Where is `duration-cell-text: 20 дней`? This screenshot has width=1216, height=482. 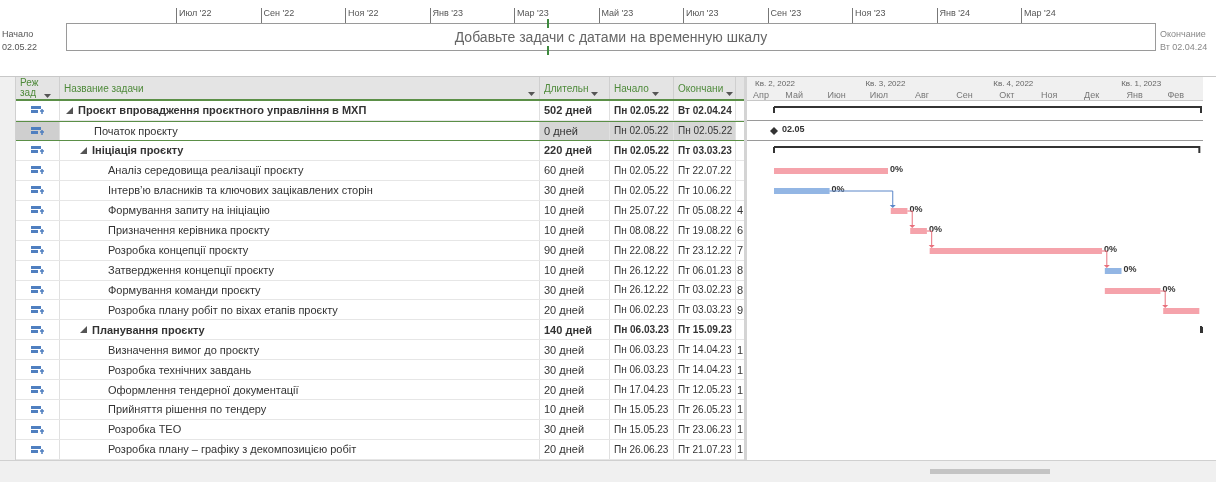
duration-cell-text: 20 дней is located at coordinates (564, 390).